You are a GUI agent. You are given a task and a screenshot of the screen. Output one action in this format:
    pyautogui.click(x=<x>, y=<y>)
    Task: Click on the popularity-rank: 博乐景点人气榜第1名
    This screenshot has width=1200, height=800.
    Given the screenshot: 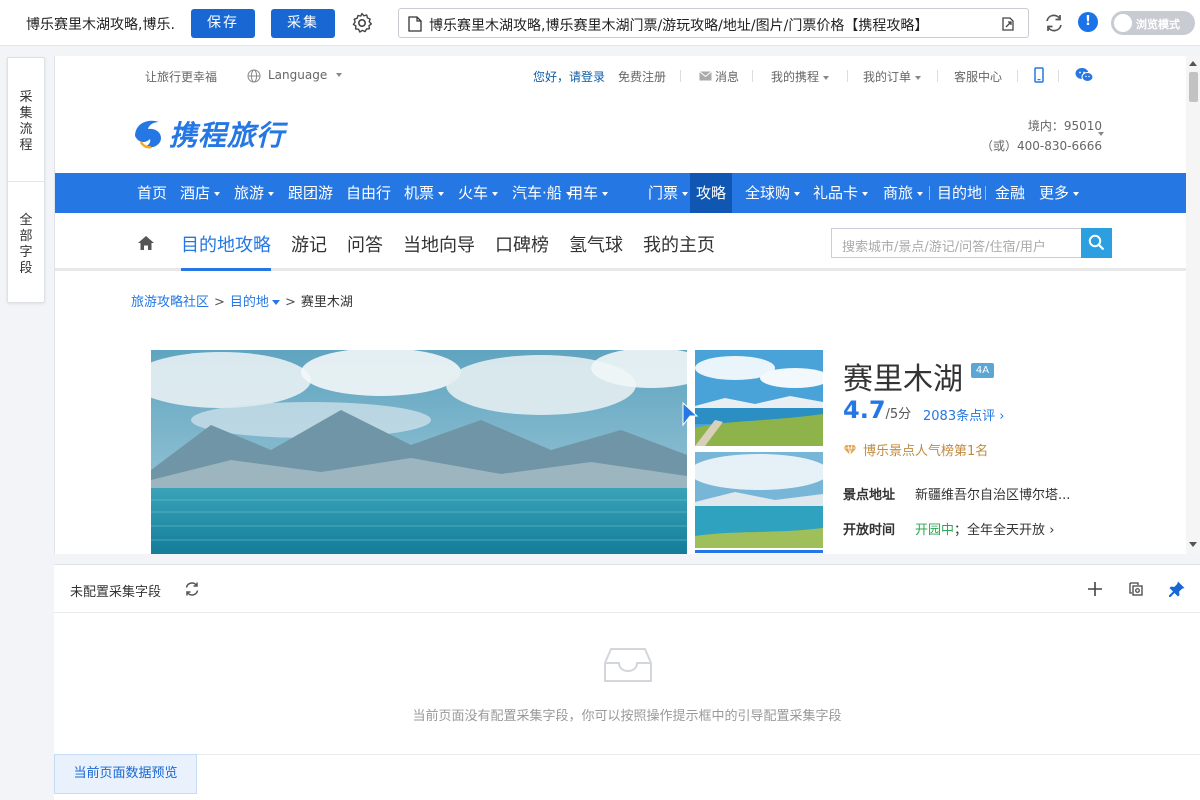 What is the action you would take?
    pyautogui.click(x=915, y=449)
    